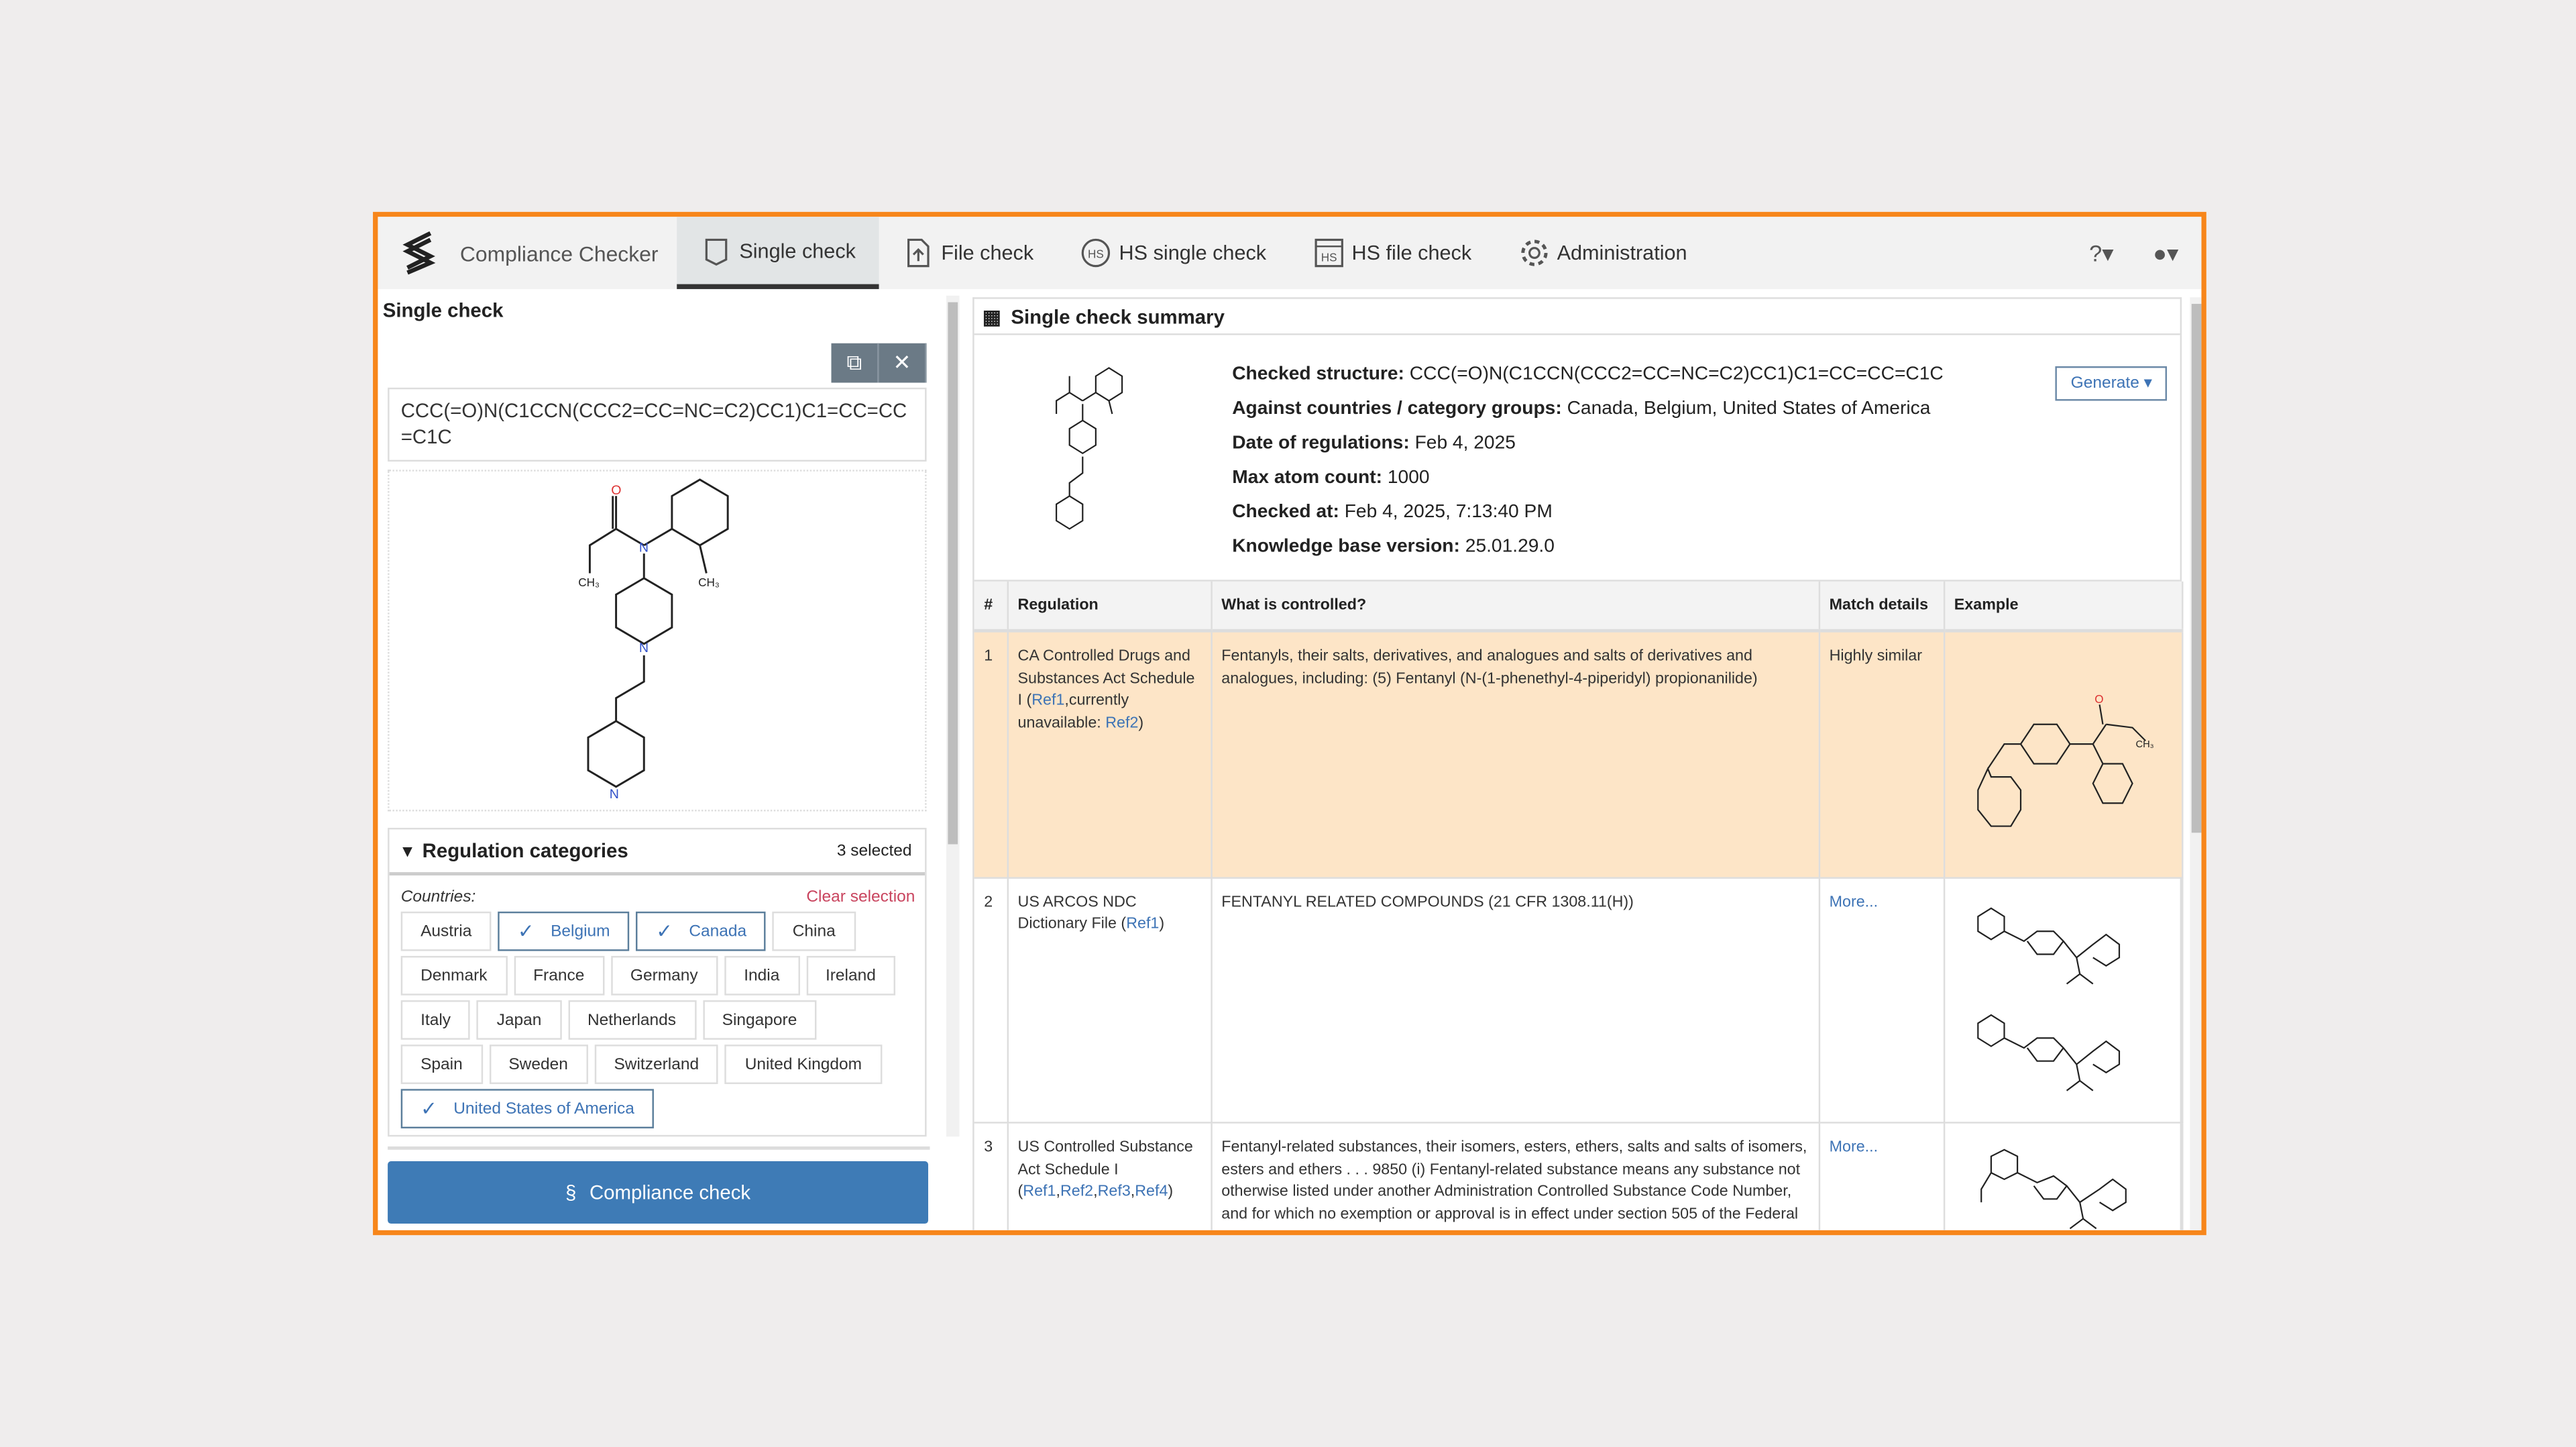 The height and width of the screenshot is (1447, 2576). I want to click on hs-globe-icon: HS, so click(1096, 253).